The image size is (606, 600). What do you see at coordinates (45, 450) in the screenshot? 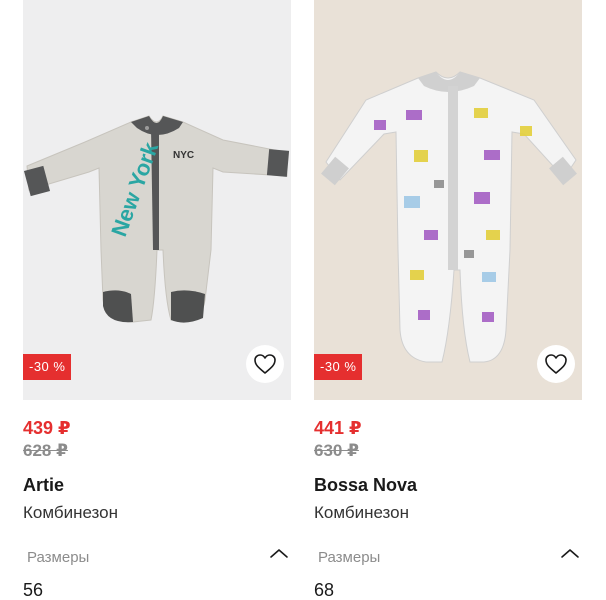
I see `price-old: 628 ₽` at bounding box center [45, 450].